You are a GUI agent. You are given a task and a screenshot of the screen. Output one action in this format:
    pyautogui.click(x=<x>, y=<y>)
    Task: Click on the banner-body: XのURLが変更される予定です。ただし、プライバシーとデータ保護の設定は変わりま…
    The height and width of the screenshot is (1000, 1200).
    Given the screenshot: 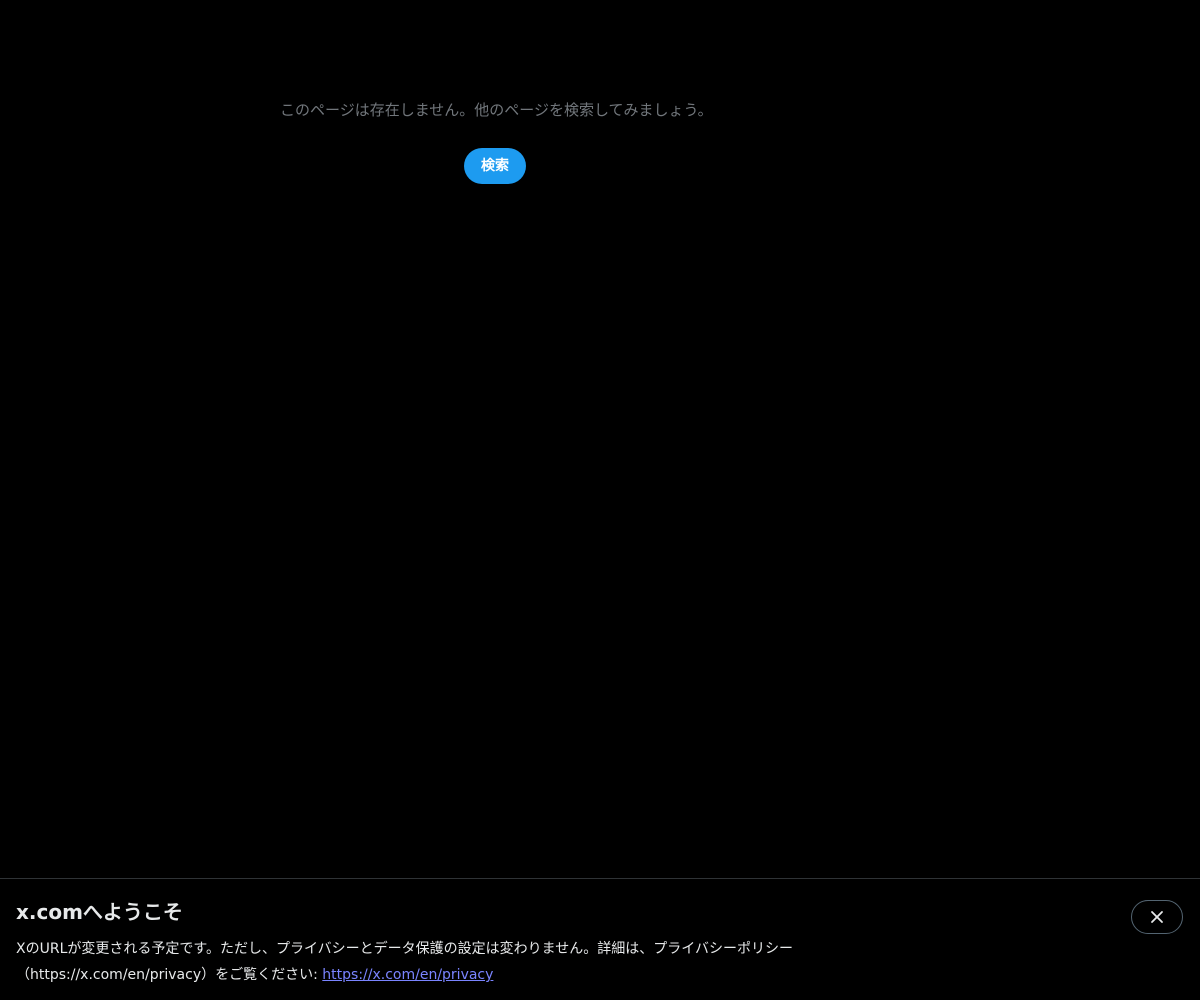 What is the action you would take?
    pyautogui.click(x=446, y=962)
    